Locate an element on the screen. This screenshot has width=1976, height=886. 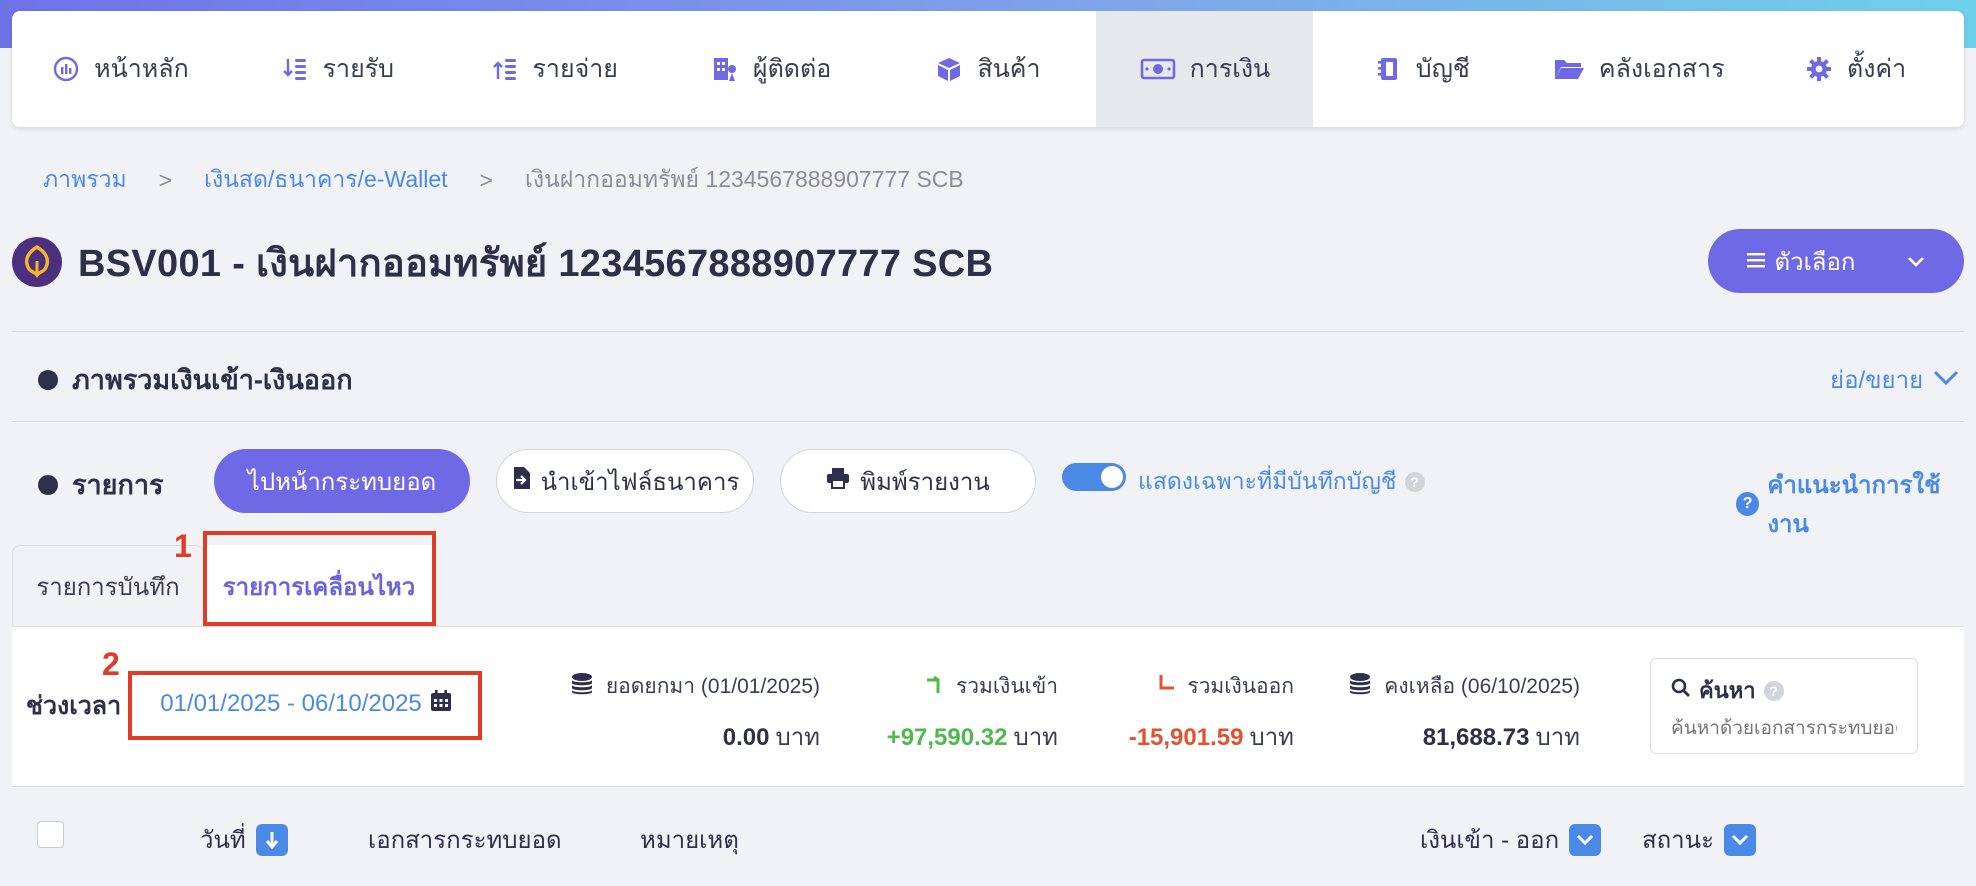
nav-label: รายจ่าย is located at coordinates (575, 69).